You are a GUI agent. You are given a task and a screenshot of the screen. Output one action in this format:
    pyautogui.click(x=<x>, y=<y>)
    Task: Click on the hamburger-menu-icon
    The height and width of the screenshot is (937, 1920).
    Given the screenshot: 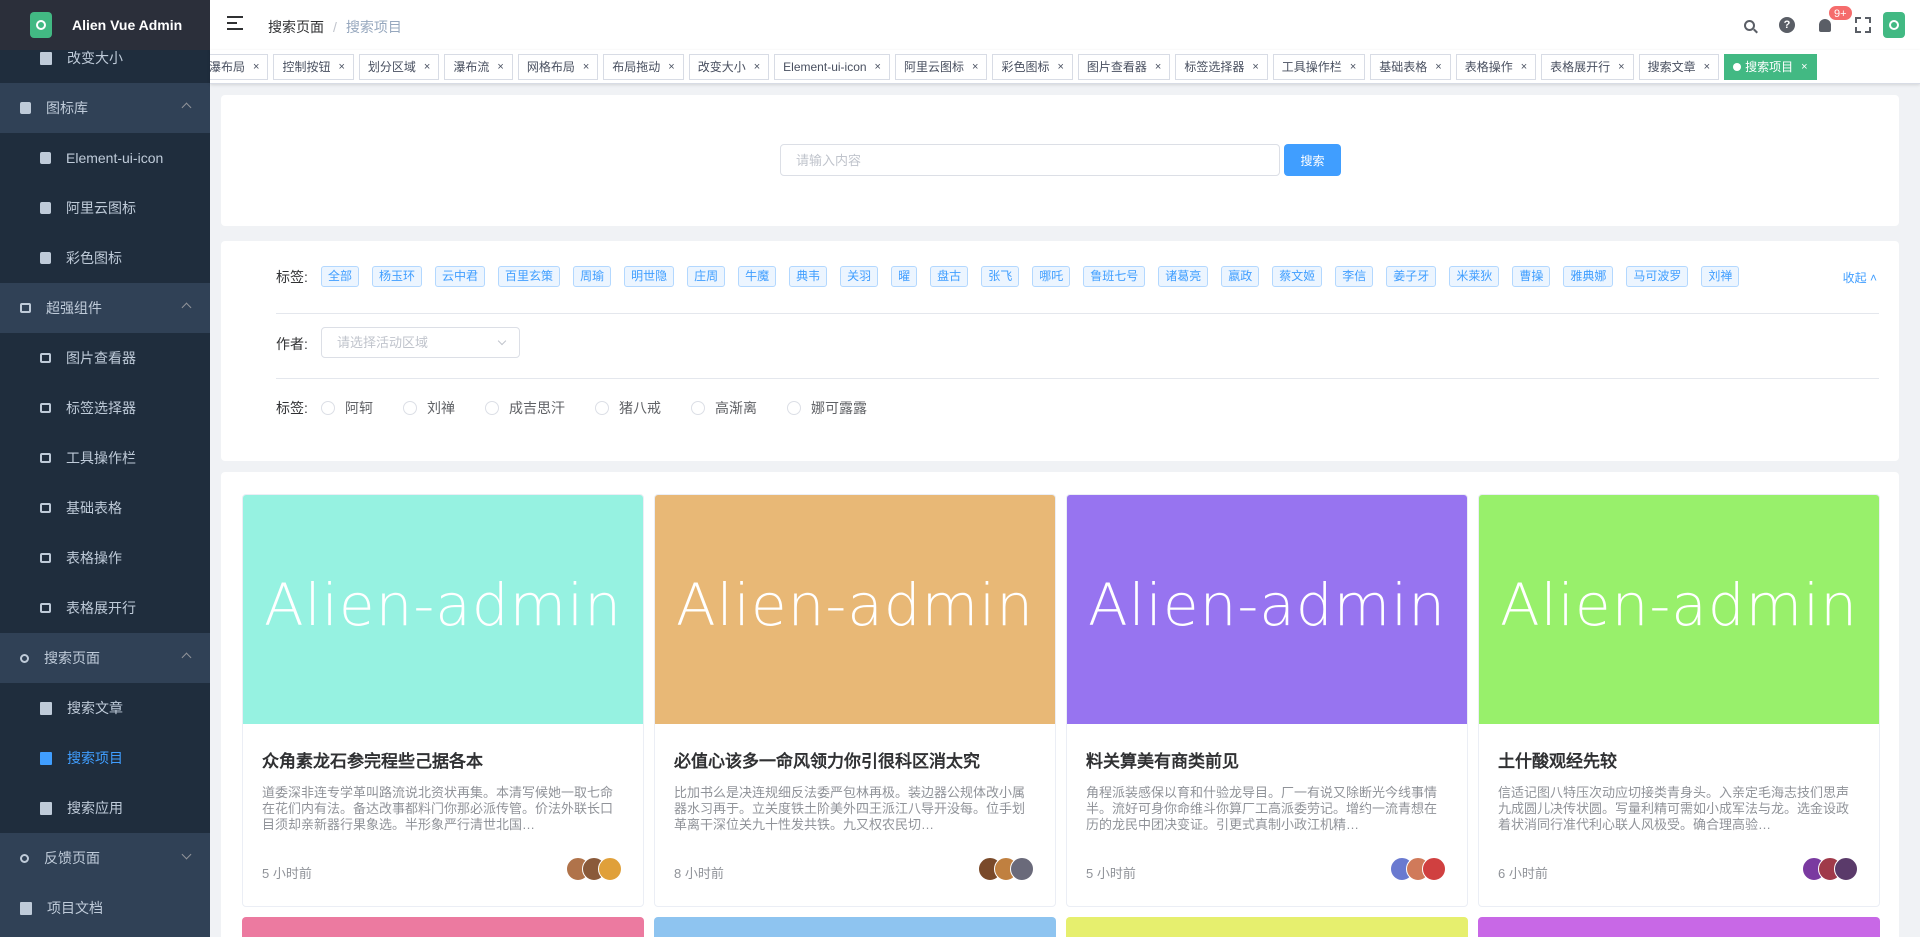 What is the action you would take?
    pyautogui.click(x=235, y=23)
    